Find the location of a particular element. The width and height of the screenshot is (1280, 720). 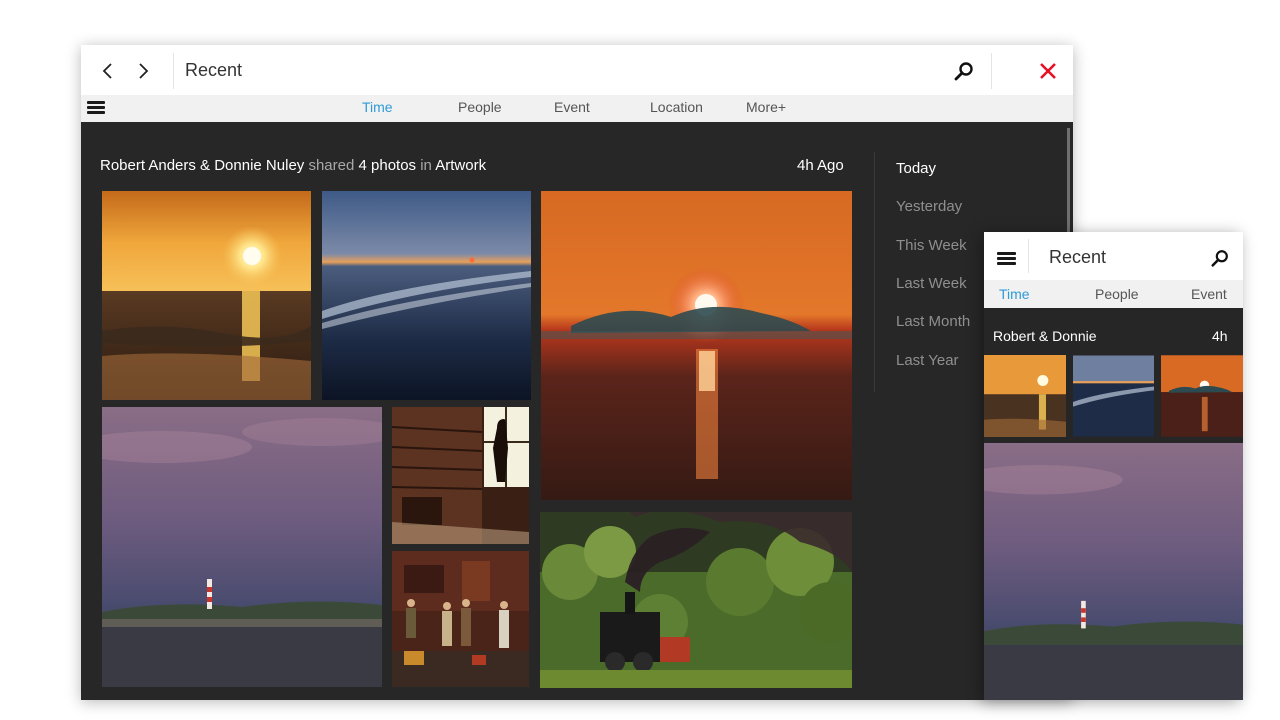

close-icon is located at coordinates (1048, 71).